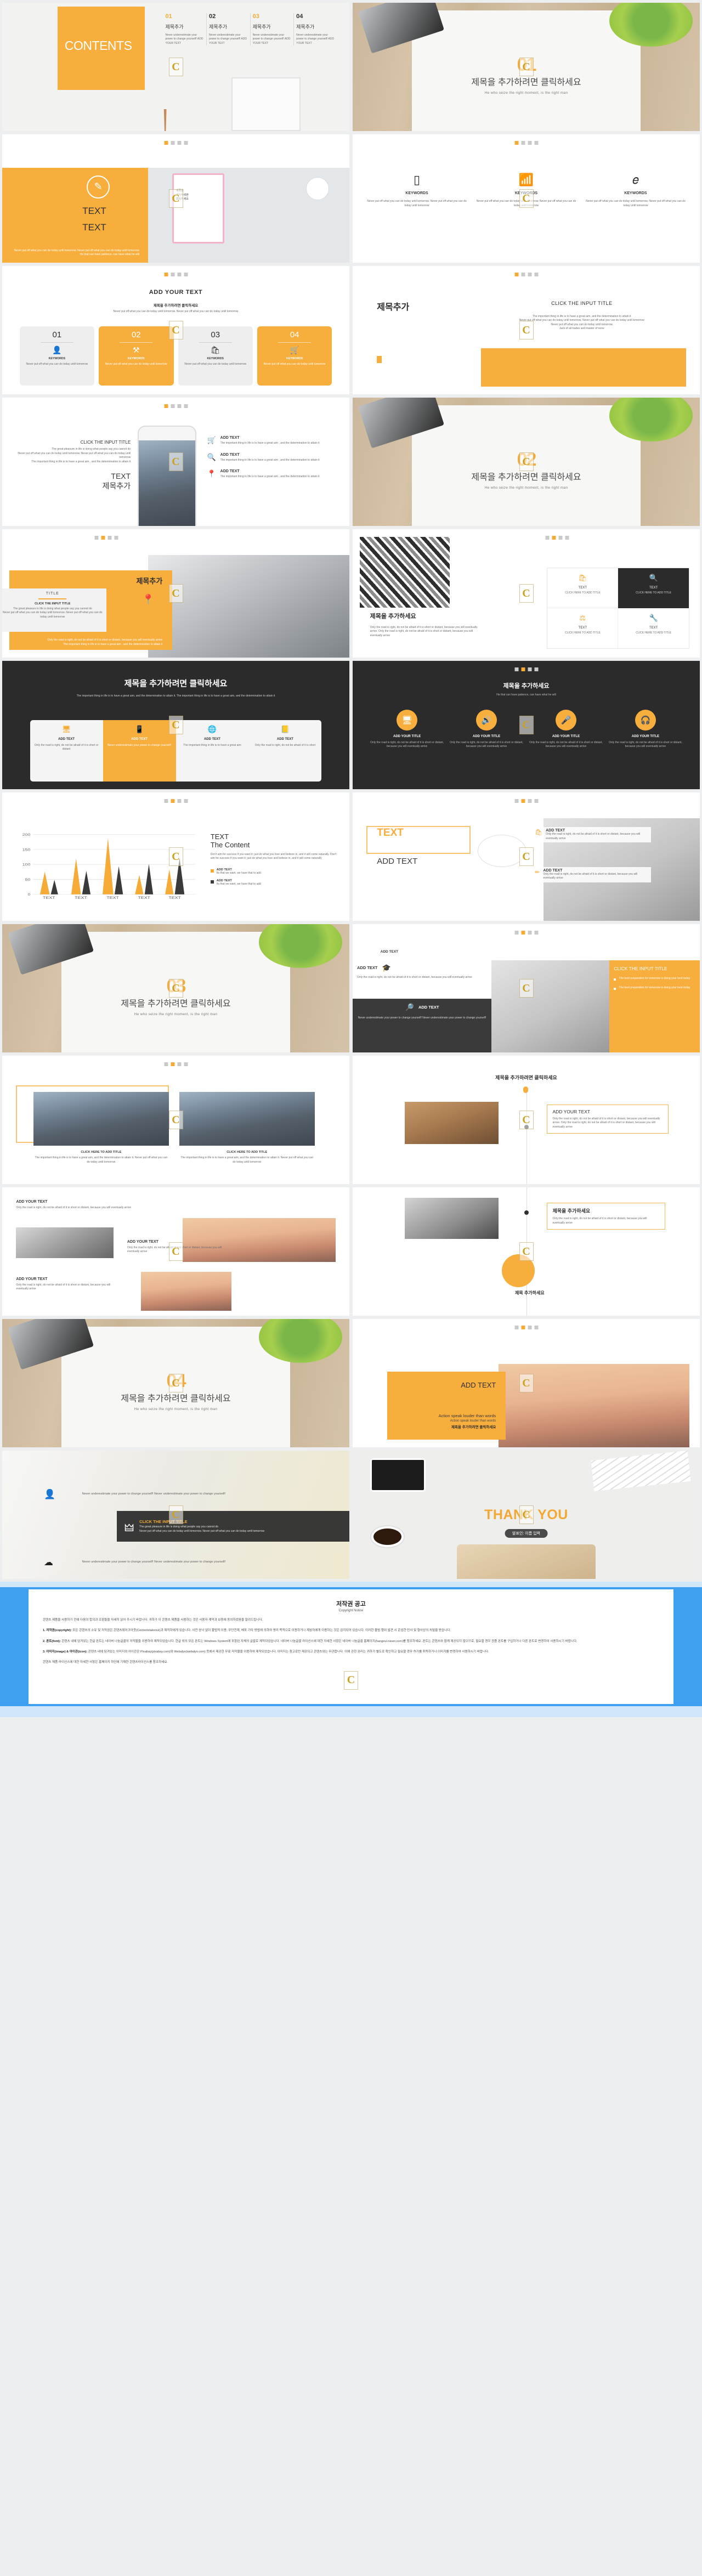 Image resolution: width=702 pixels, height=2576 pixels. I want to click on cloud-icon: ☁, so click(48, 1562).